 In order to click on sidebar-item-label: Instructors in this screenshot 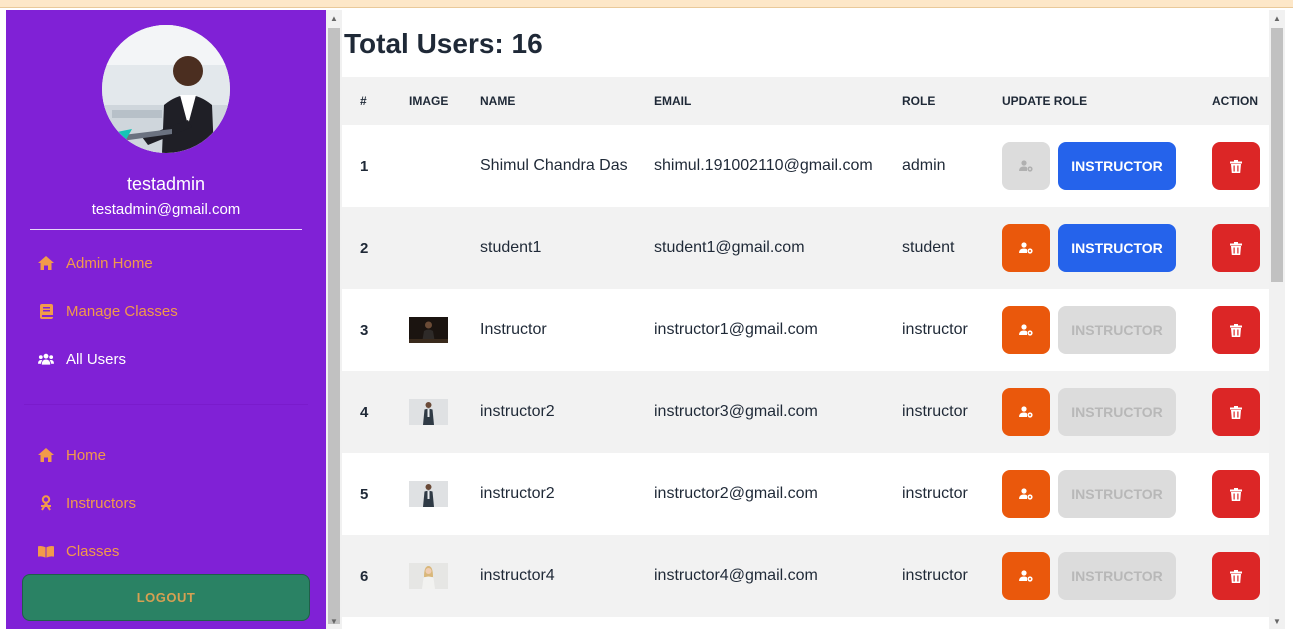, I will do `click(101, 503)`.